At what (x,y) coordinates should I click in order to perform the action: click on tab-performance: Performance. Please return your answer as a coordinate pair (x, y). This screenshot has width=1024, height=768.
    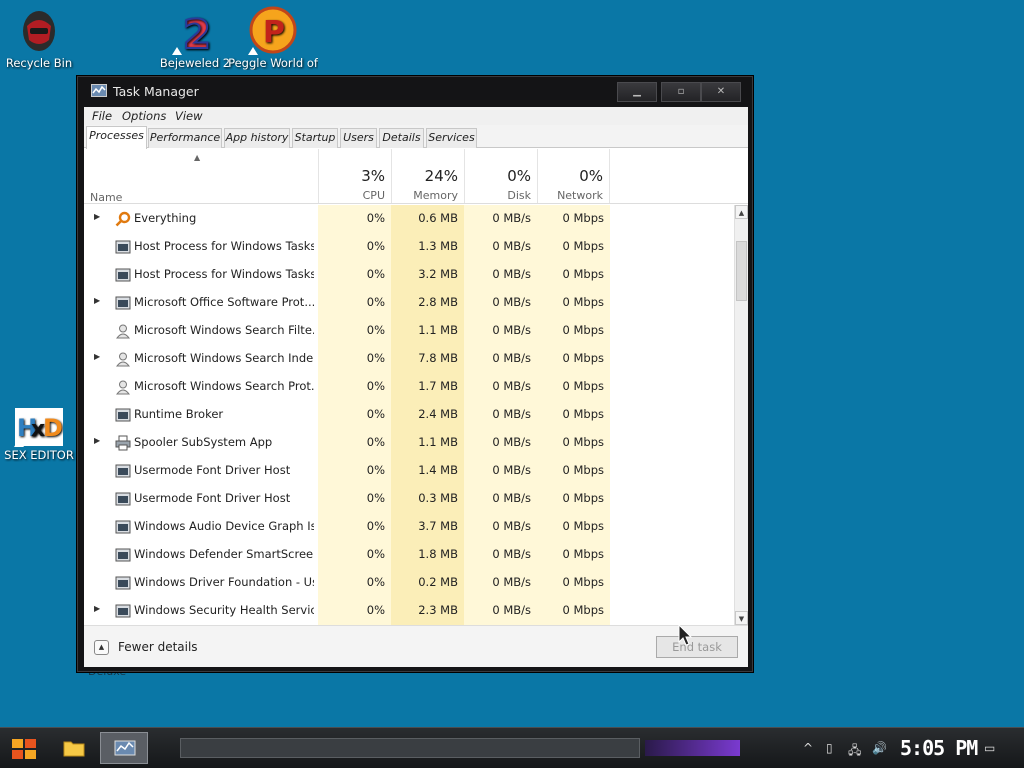
    Looking at the image, I should click on (185, 138).